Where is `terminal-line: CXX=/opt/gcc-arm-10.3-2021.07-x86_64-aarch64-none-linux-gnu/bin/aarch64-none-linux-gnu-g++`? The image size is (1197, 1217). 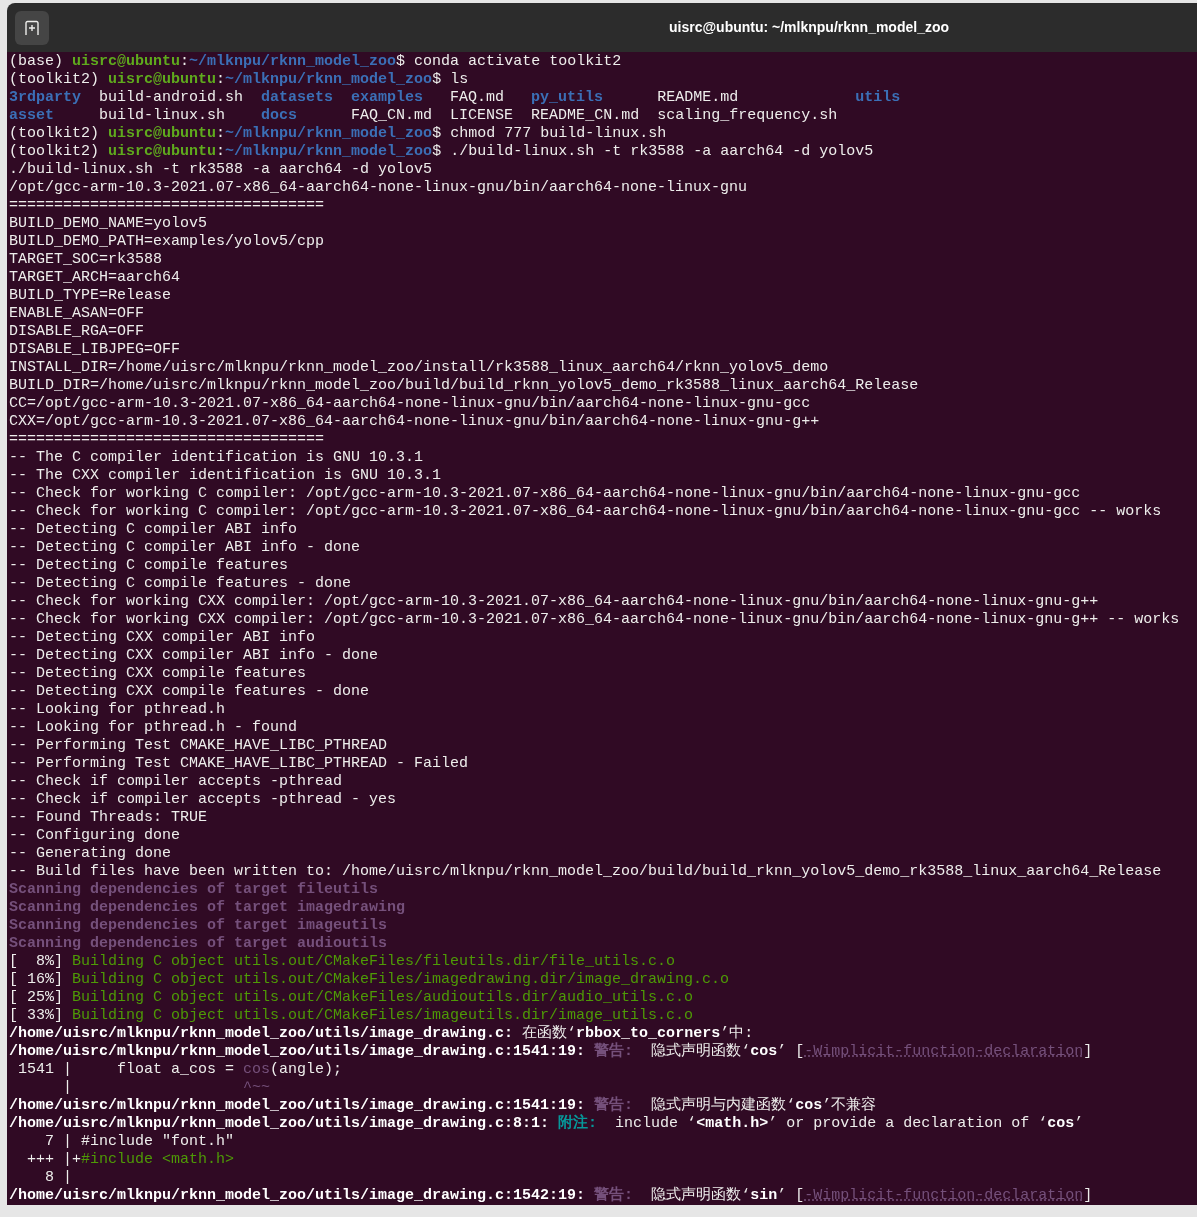
terminal-line: CXX=/opt/gcc-arm-10.3-2021.07-x86_64-aarch64-none-linux-gnu/bin/aarch64-none-linux-gnu-g++ is located at coordinates (414, 422).